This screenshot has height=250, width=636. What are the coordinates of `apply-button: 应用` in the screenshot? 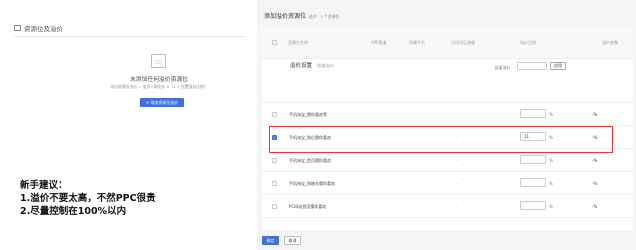 It's located at (558, 66).